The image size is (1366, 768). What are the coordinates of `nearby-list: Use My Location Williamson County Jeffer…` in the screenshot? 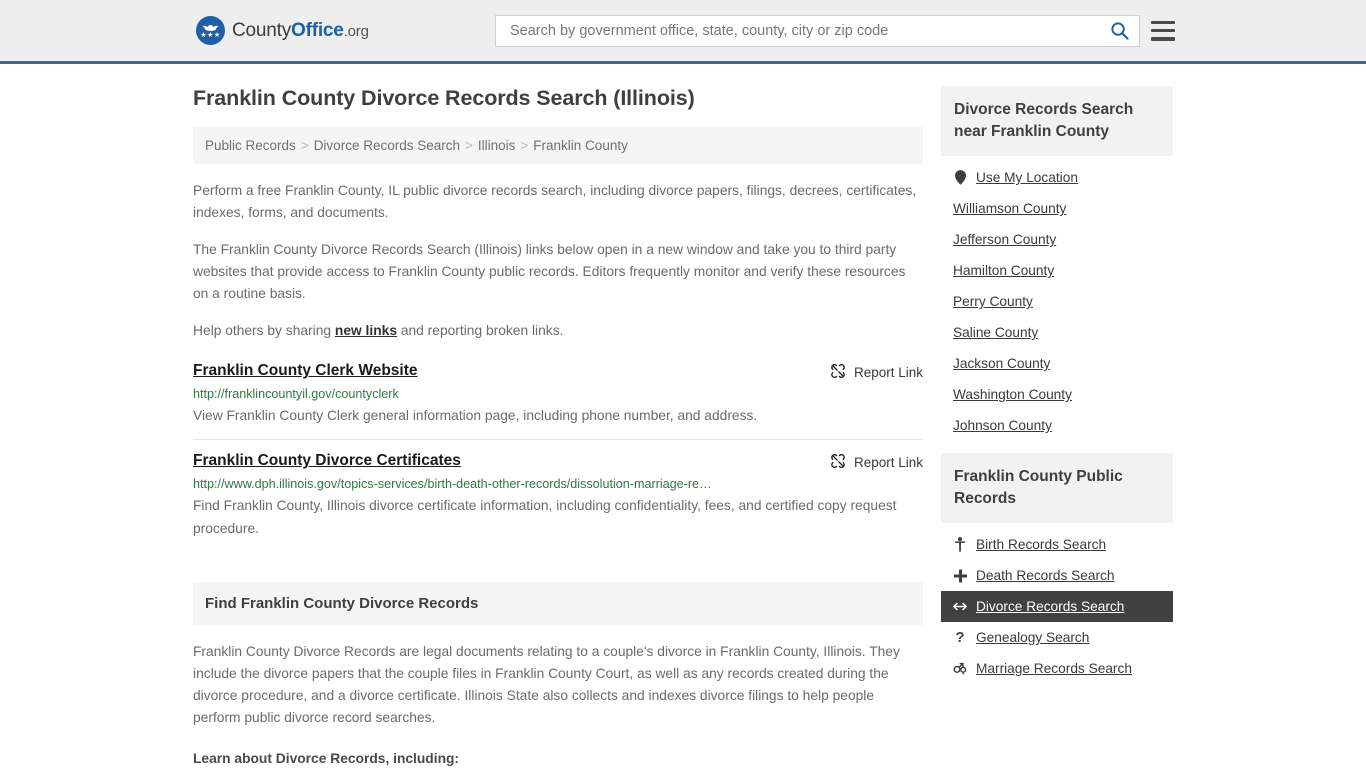 It's located at (1057, 298).